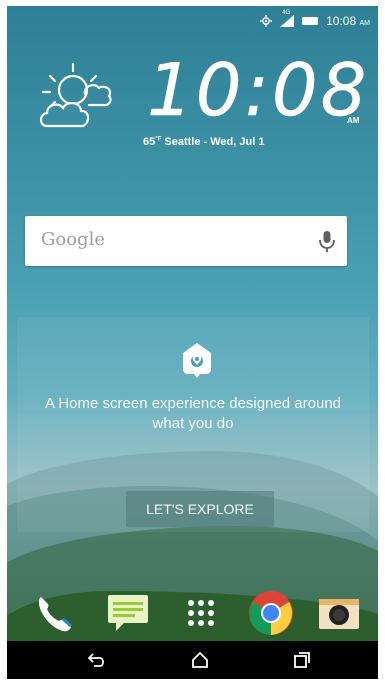 Image resolution: width=385 pixels, height=685 pixels. Describe the element at coordinates (158, 139) in the screenshot. I see `temperature-unit: °F` at that location.